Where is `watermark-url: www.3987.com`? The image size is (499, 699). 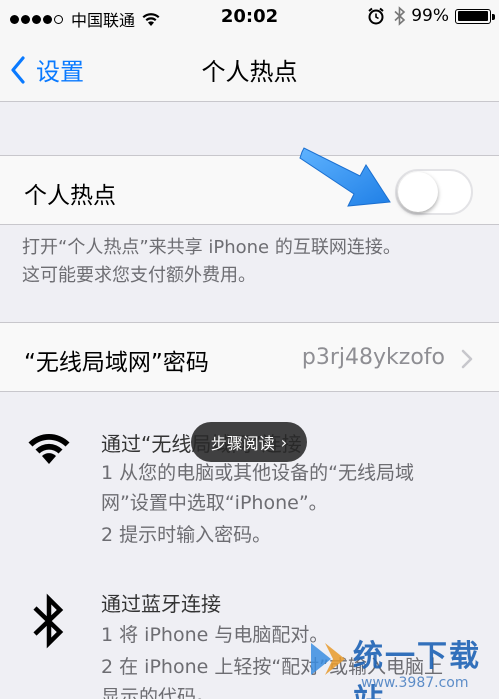 watermark-url: www.3987.com is located at coordinates (415, 683).